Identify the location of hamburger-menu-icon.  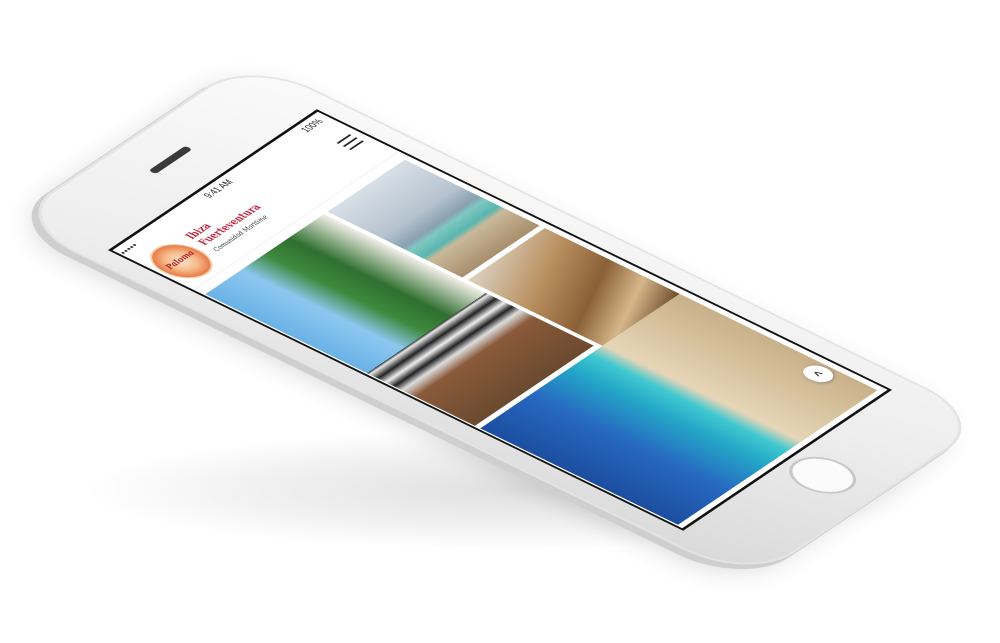
(351, 142).